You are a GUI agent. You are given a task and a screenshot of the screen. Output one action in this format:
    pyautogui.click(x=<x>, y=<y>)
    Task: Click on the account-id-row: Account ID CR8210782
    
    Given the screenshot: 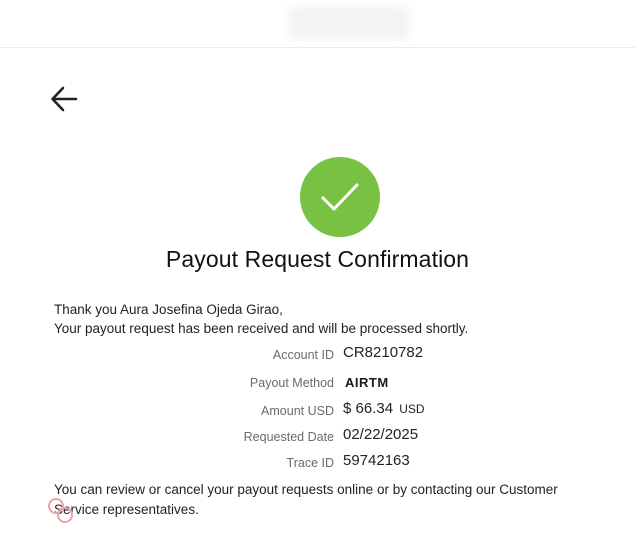 What is the action you would take?
    pyautogui.click(x=317, y=356)
    